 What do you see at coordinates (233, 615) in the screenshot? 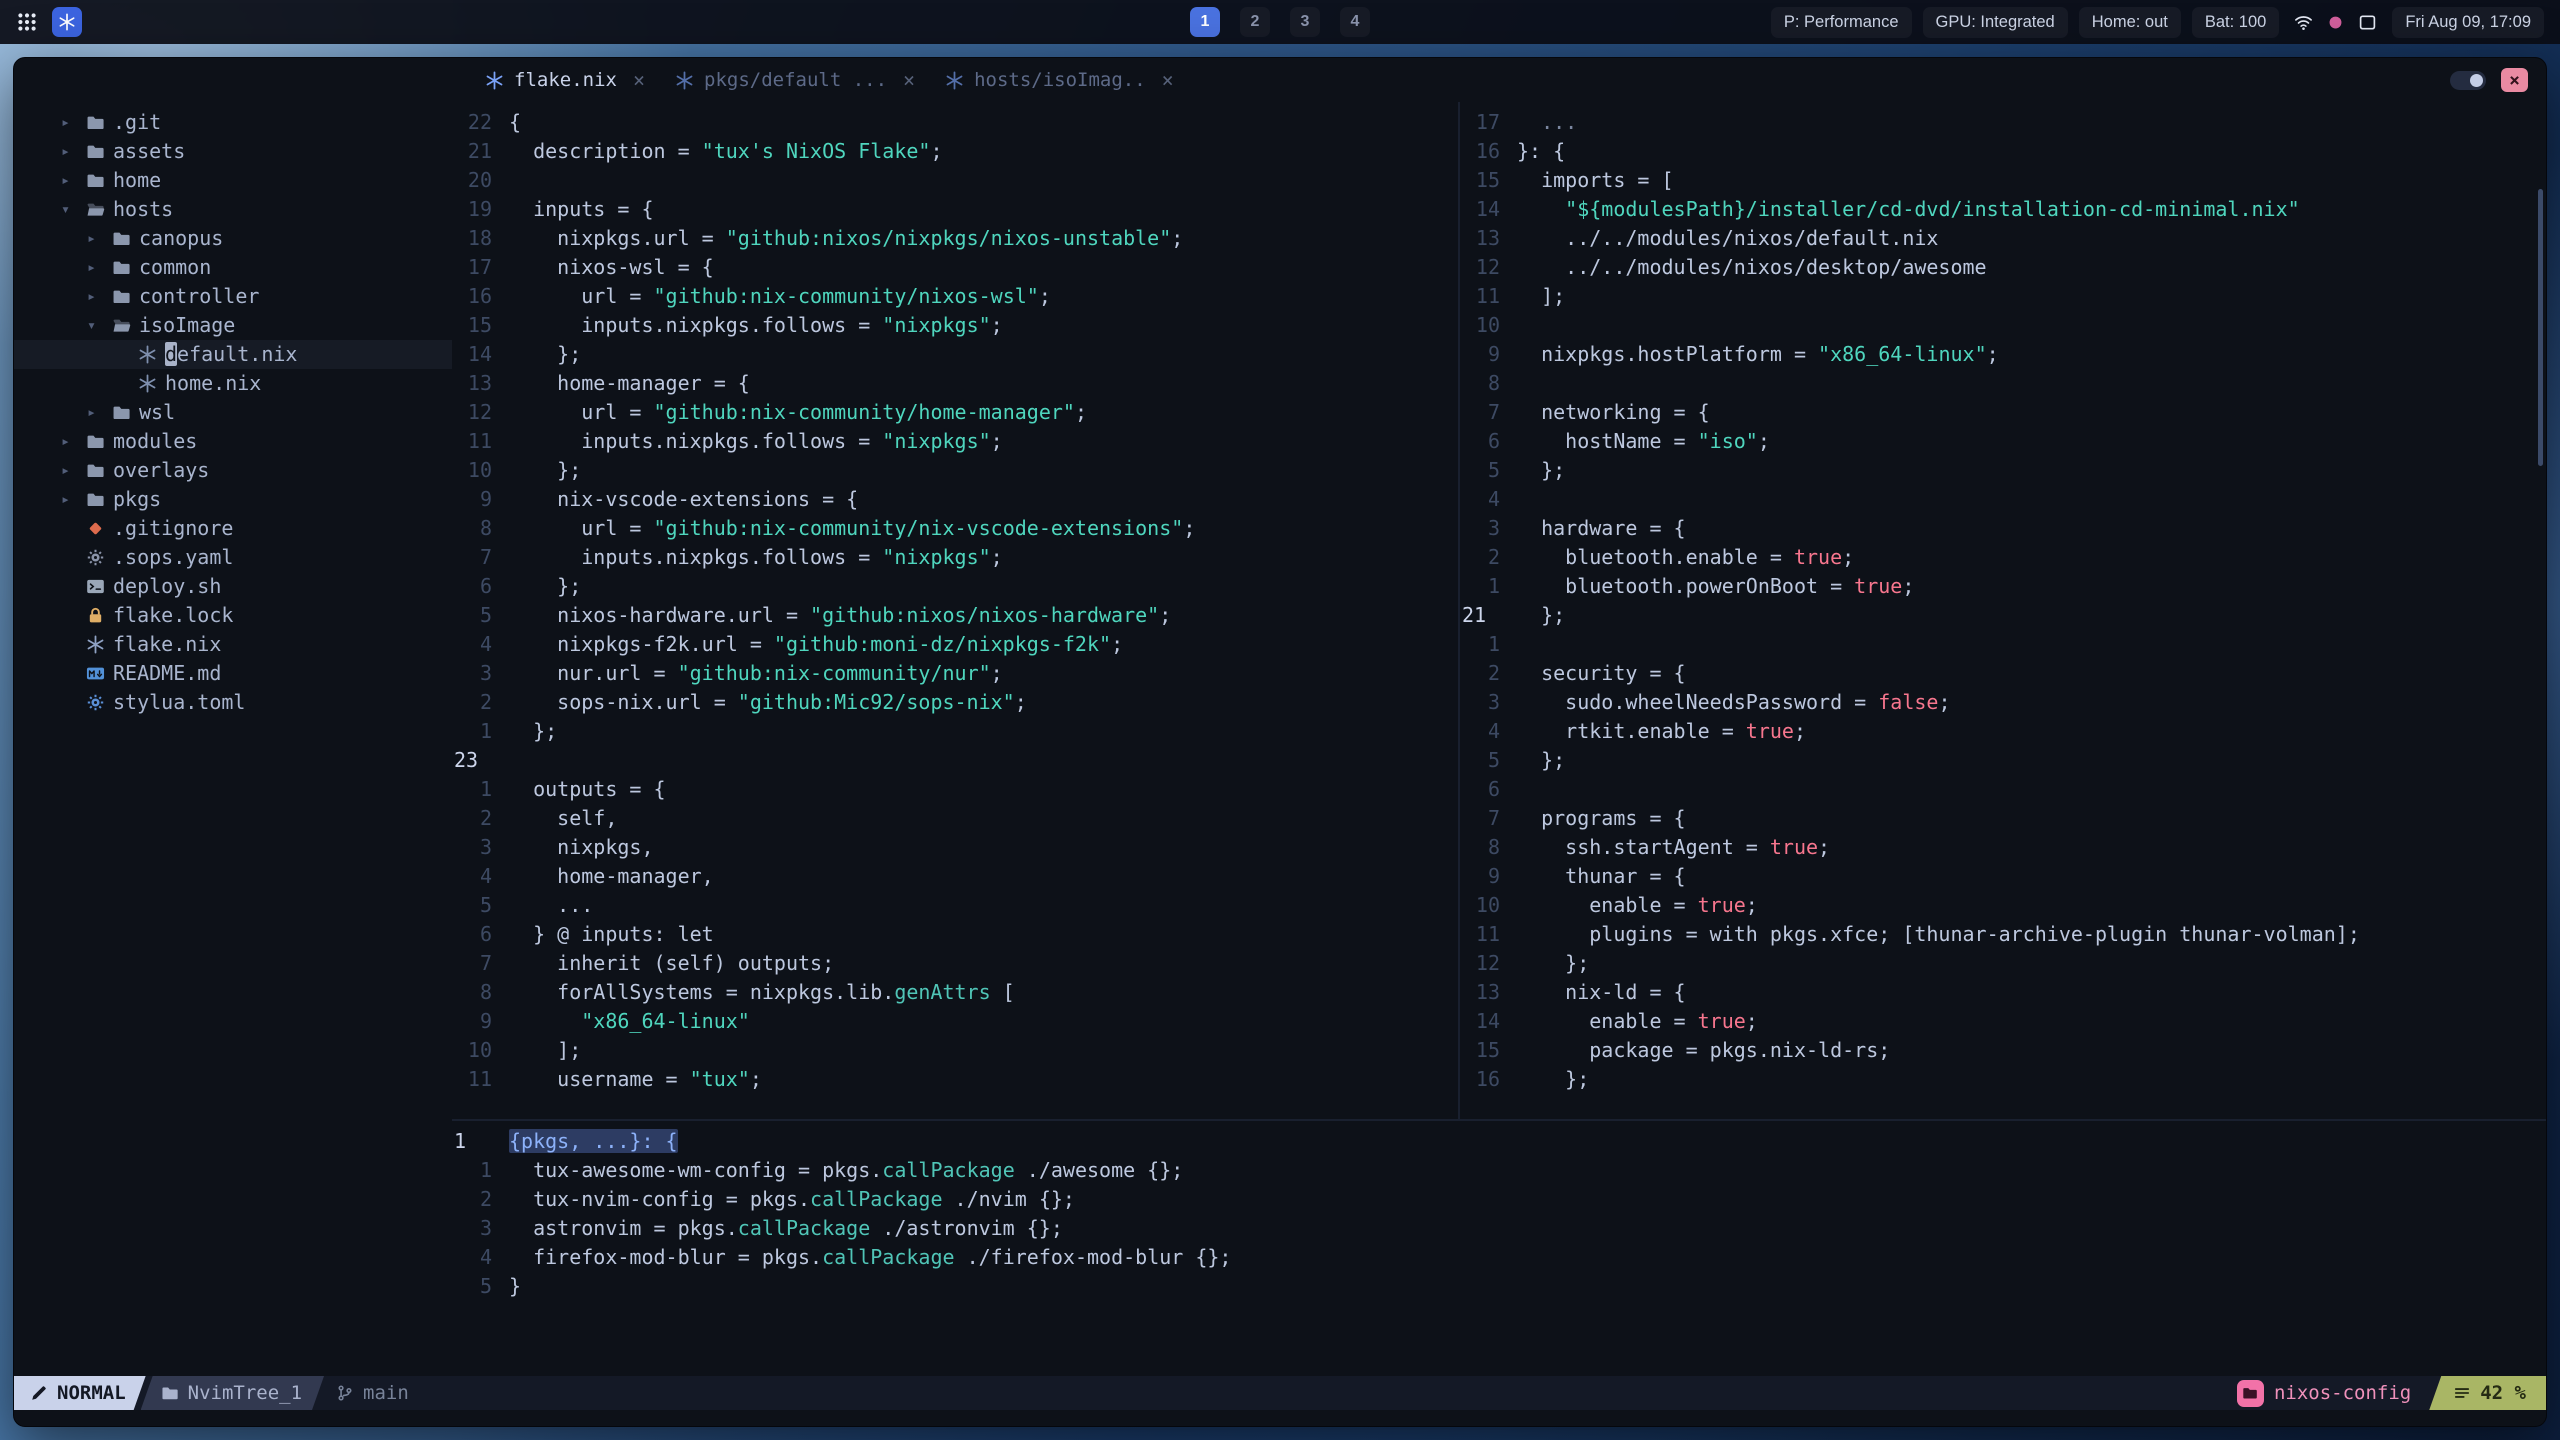
I see `tree-item-flake-lock: flake.lock` at bounding box center [233, 615].